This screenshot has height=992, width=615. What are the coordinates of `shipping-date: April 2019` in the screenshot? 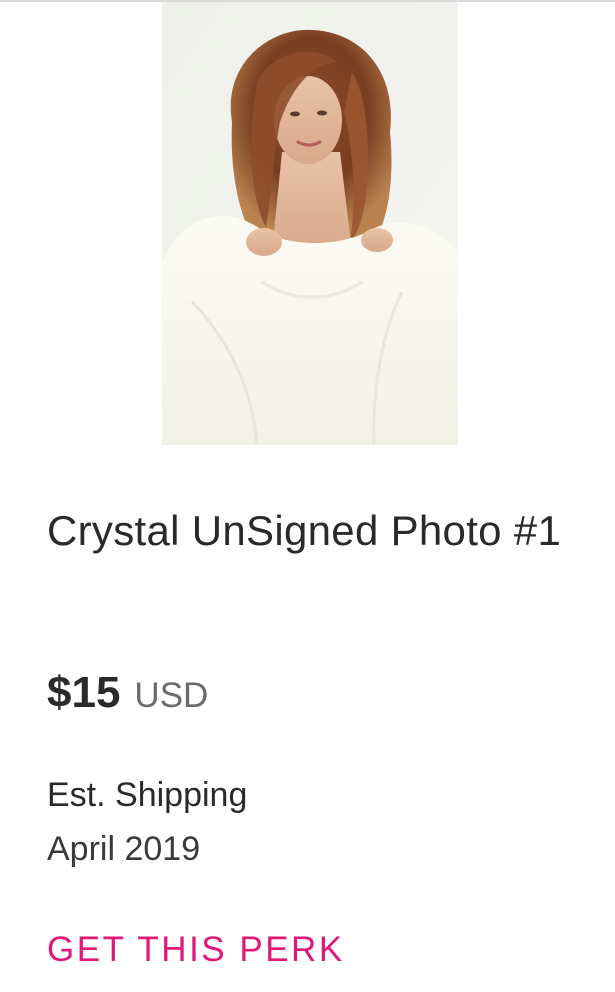 It's located at (124, 849).